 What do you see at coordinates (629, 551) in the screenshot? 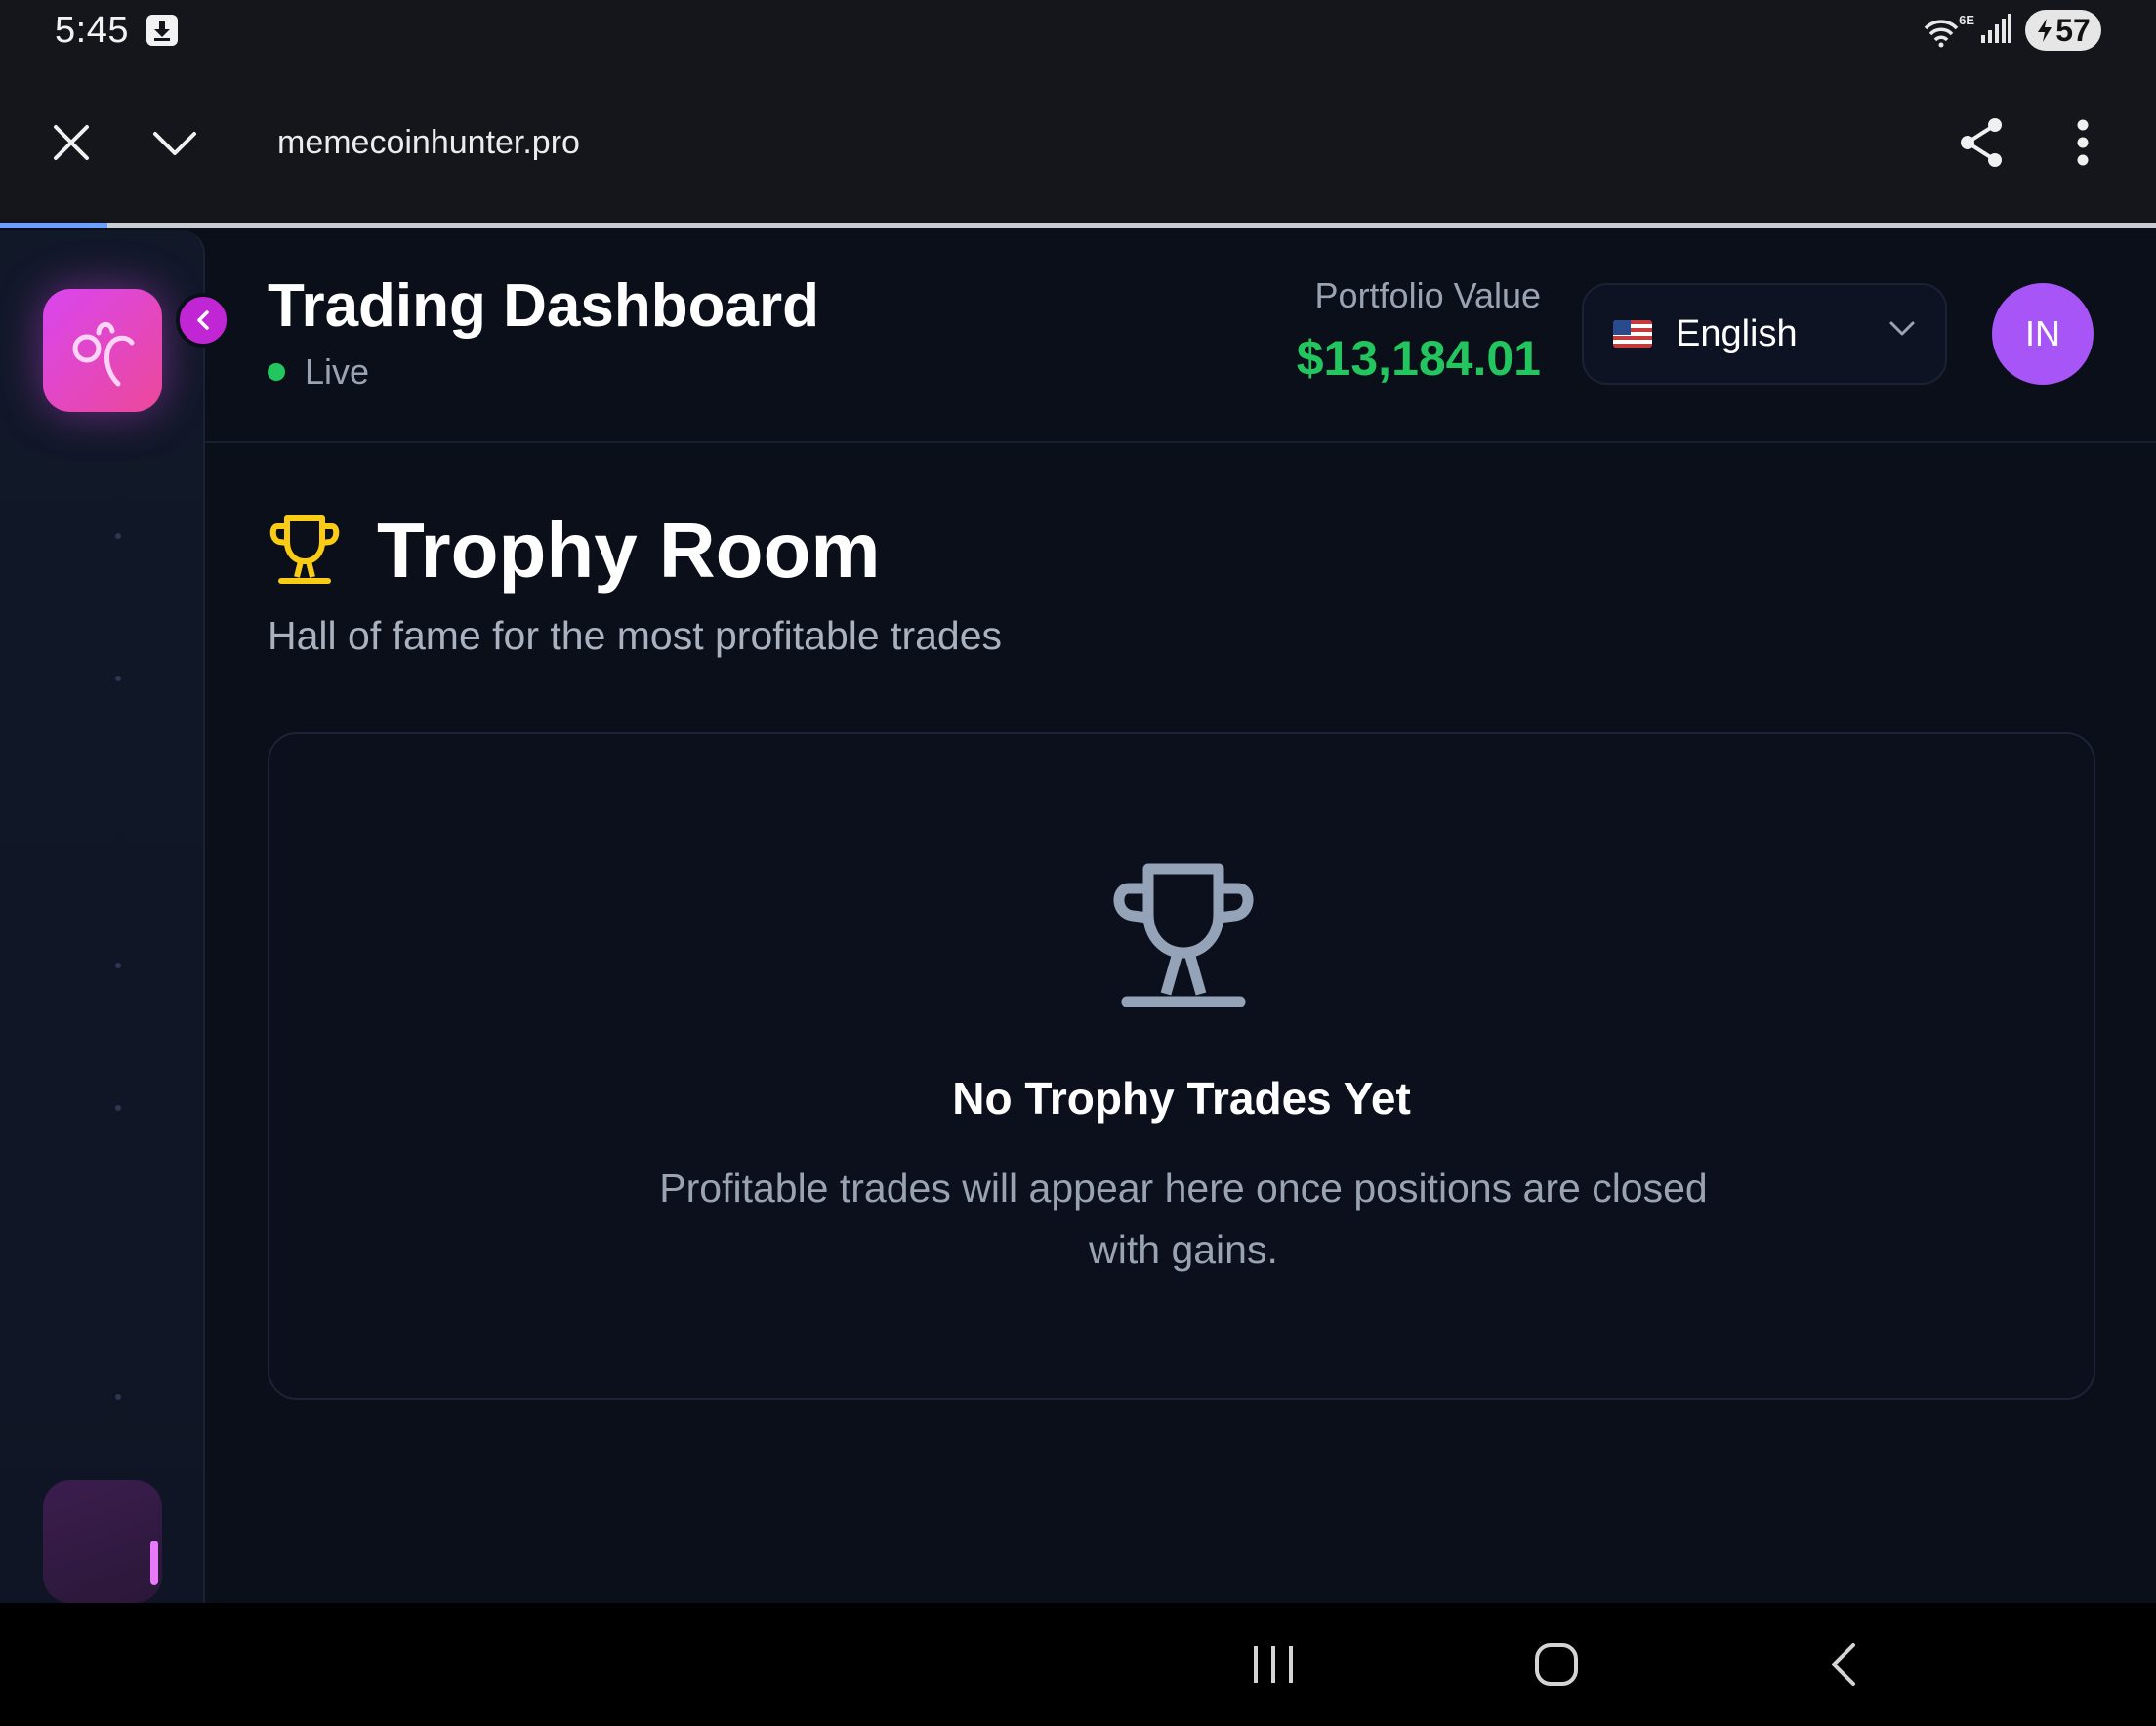
I see `section-title: Trophy Room` at bounding box center [629, 551].